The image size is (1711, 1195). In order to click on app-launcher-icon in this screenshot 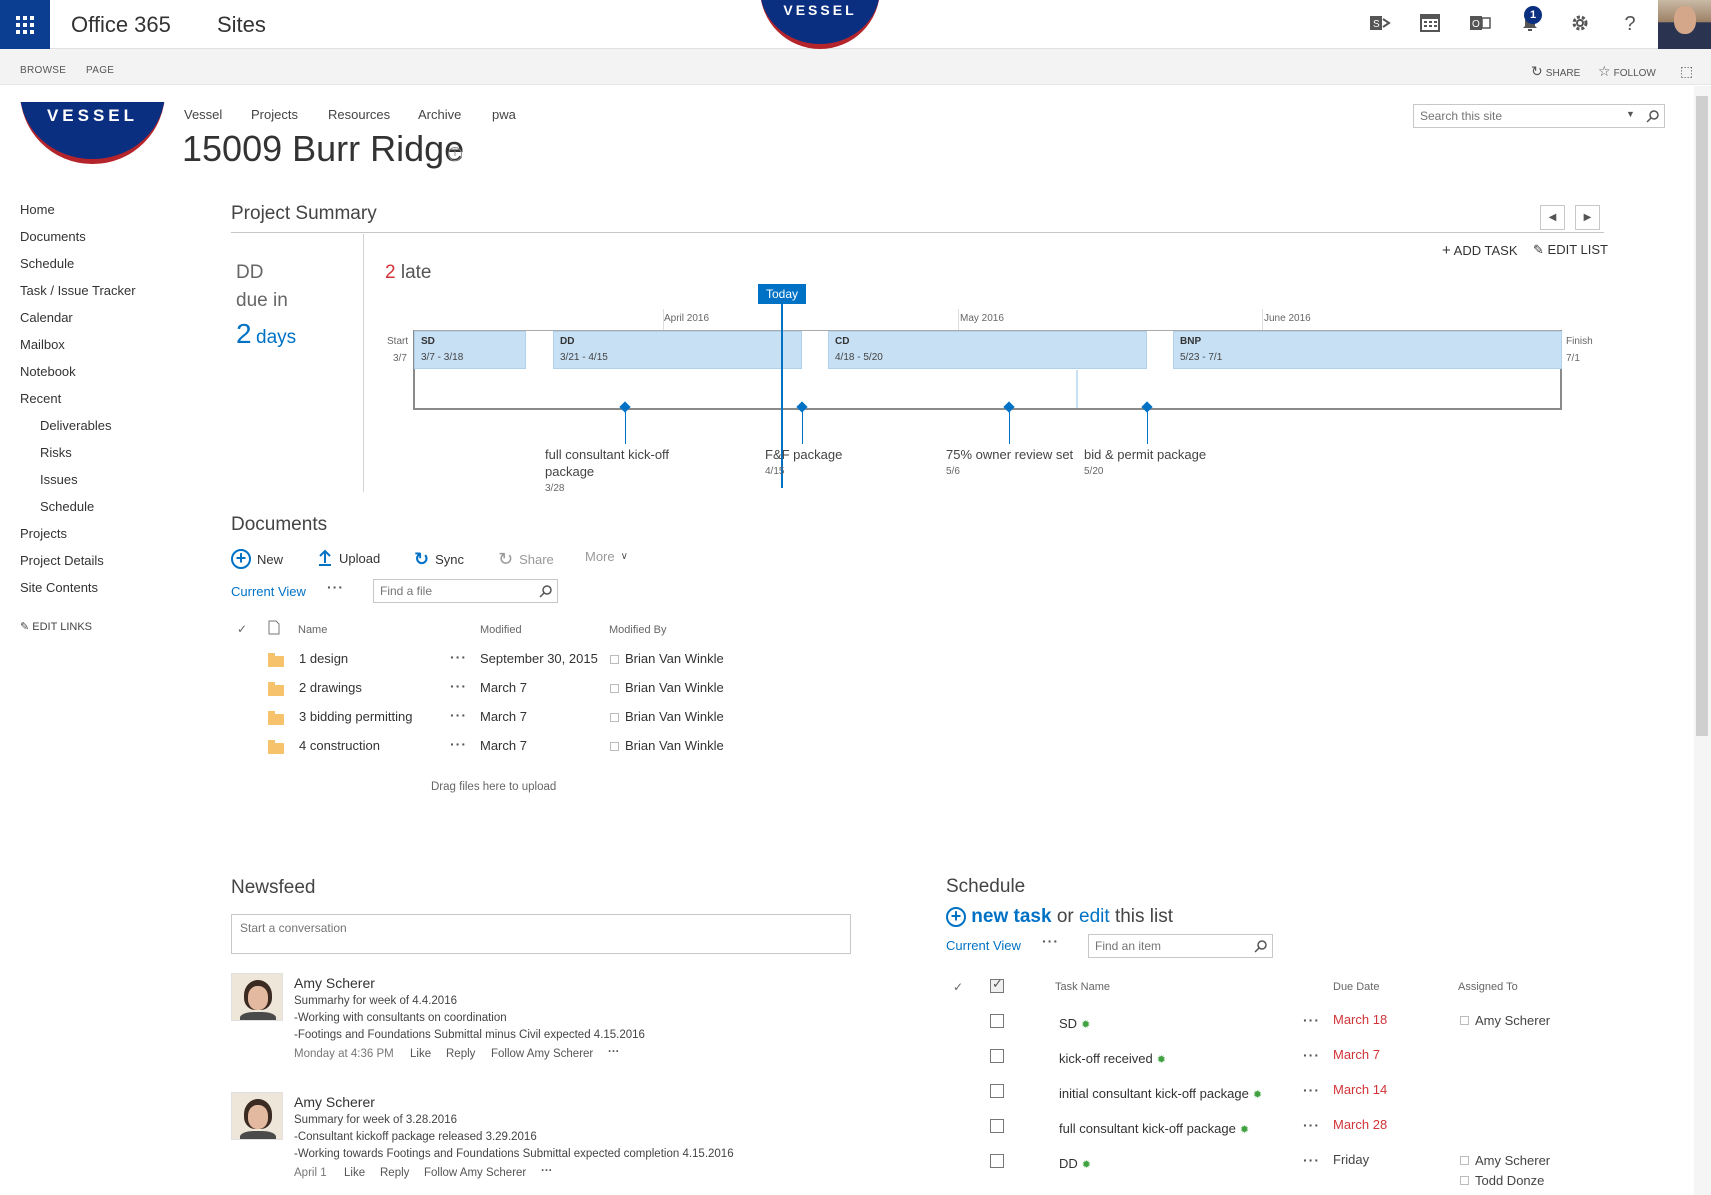, I will do `click(25, 24)`.